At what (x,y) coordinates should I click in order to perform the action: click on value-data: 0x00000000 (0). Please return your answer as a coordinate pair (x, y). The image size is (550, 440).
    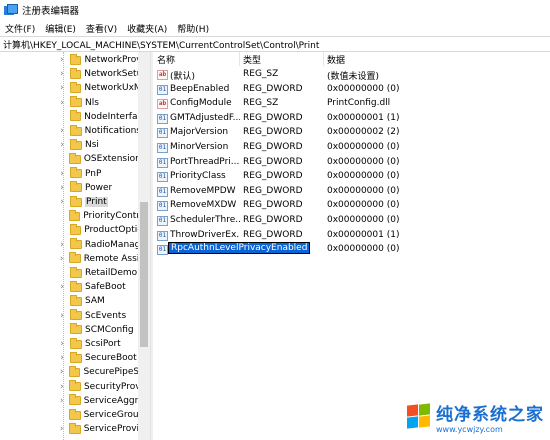
    Looking at the image, I should click on (363, 205).